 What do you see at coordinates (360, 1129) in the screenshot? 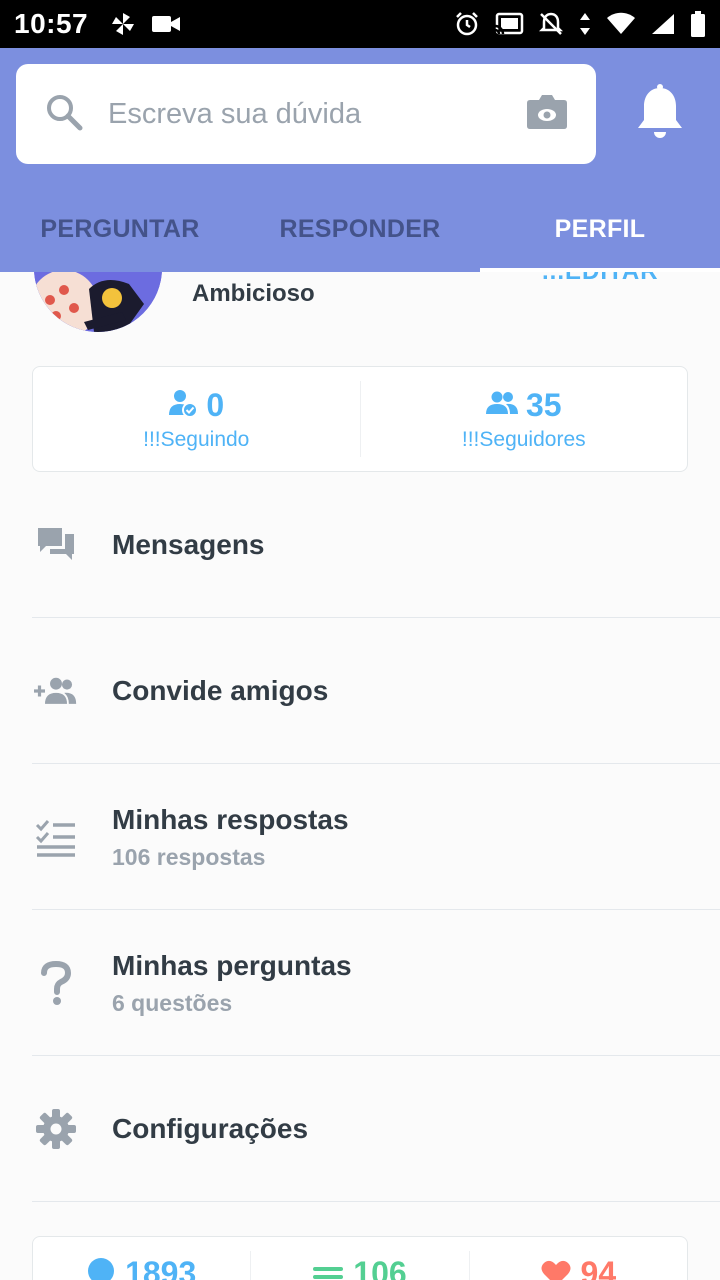
I see `menu-item-configuracoes: Configurações` at bounding box center [360, 1129].